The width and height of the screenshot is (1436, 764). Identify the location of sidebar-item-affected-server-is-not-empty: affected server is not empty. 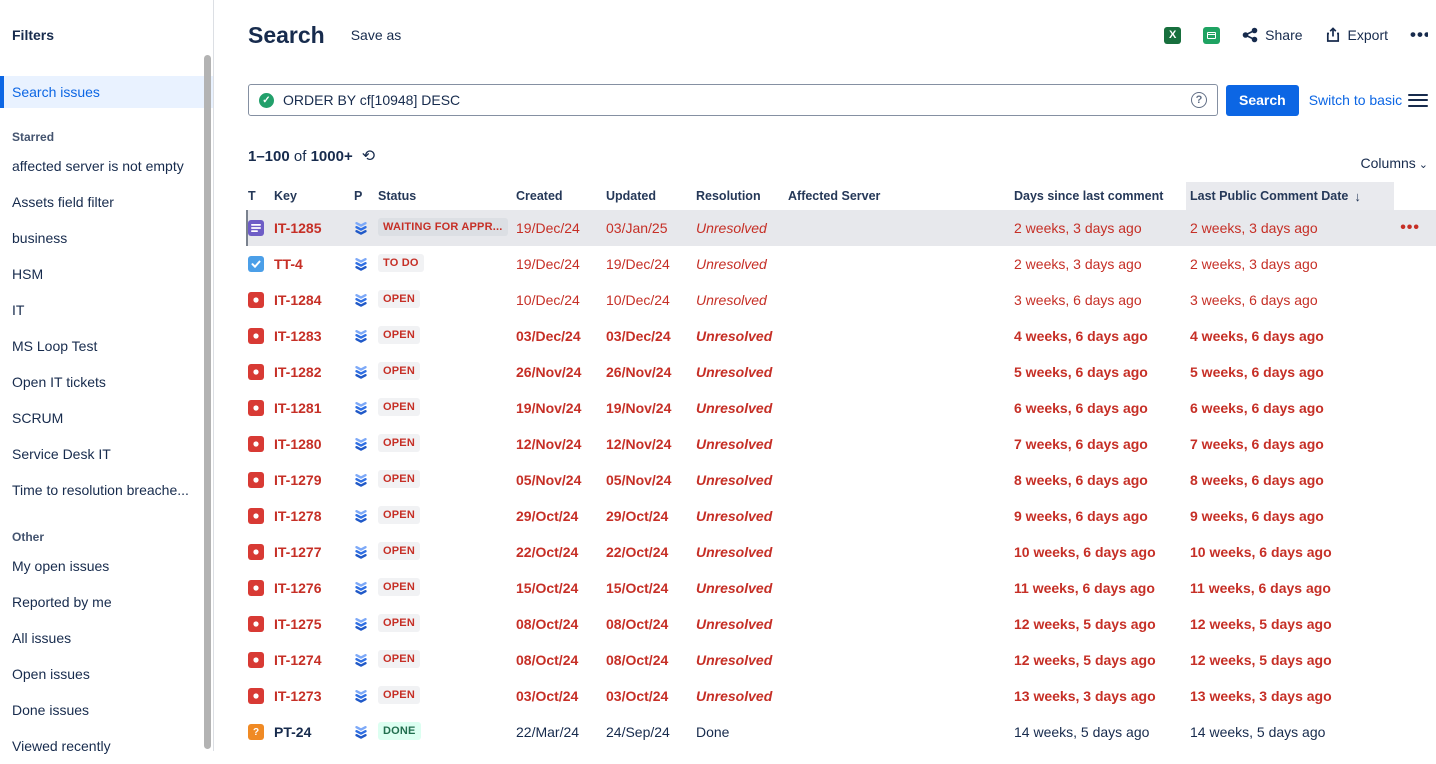
(106, 166).